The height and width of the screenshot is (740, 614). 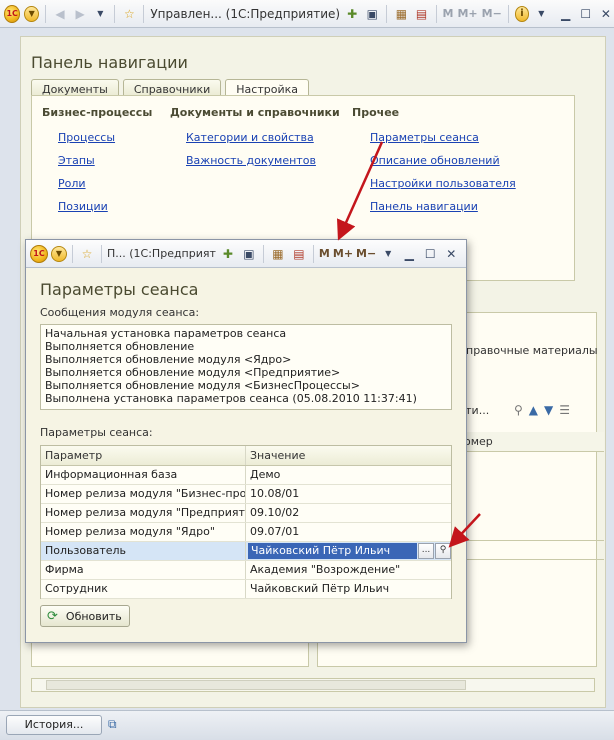 I want to click on value-cell: 10.08/01, so click(x=275, y=493).